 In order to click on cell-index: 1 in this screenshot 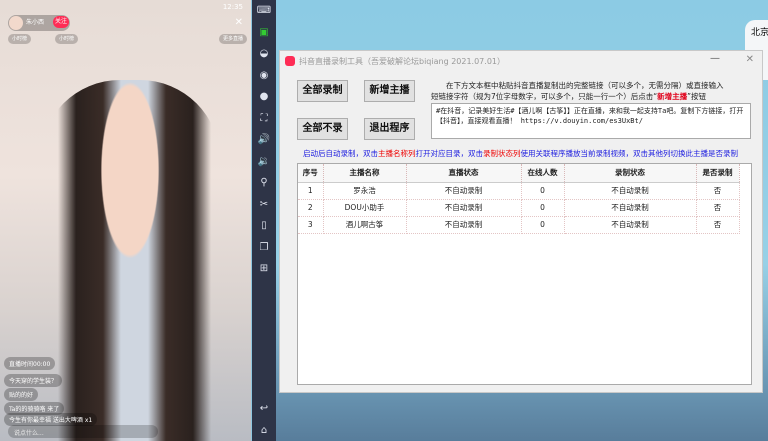, I will do `click(311, 191)`.